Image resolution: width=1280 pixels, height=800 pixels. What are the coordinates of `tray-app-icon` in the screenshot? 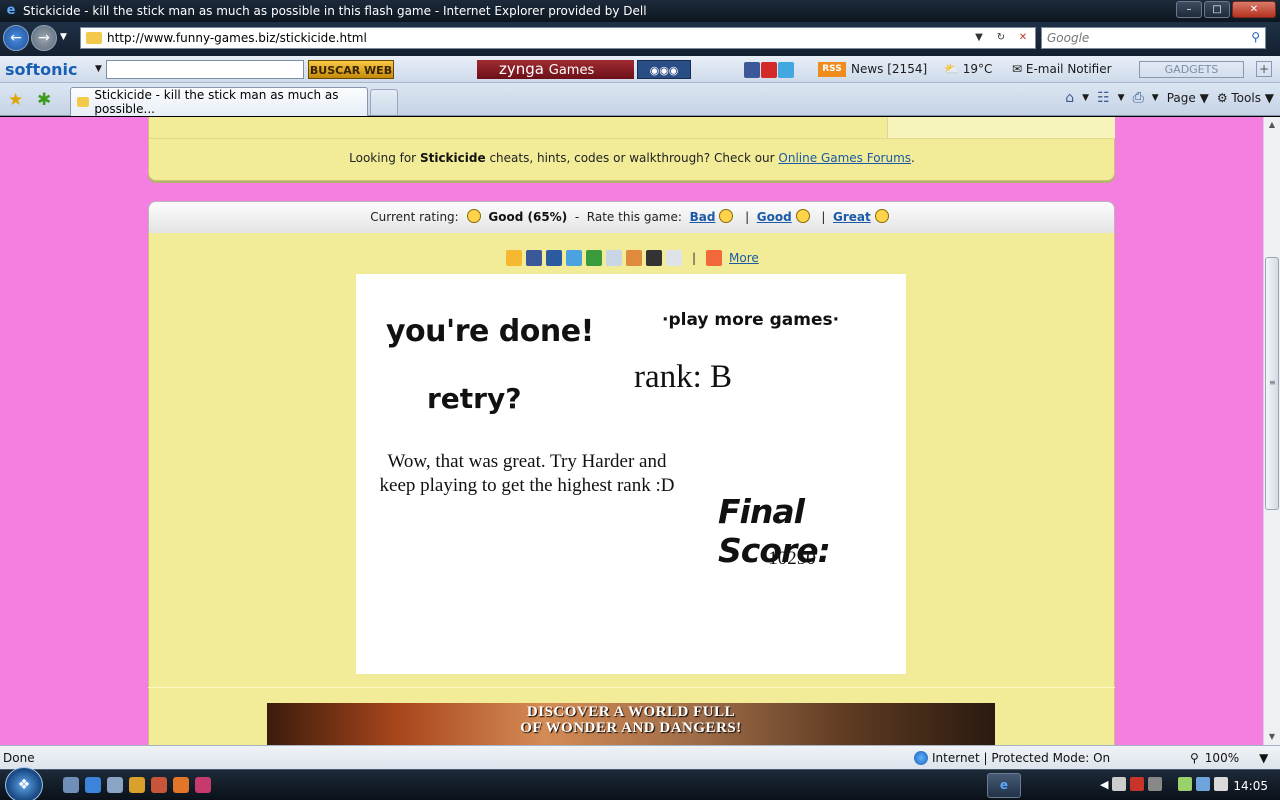 It's located at (1119, 784).